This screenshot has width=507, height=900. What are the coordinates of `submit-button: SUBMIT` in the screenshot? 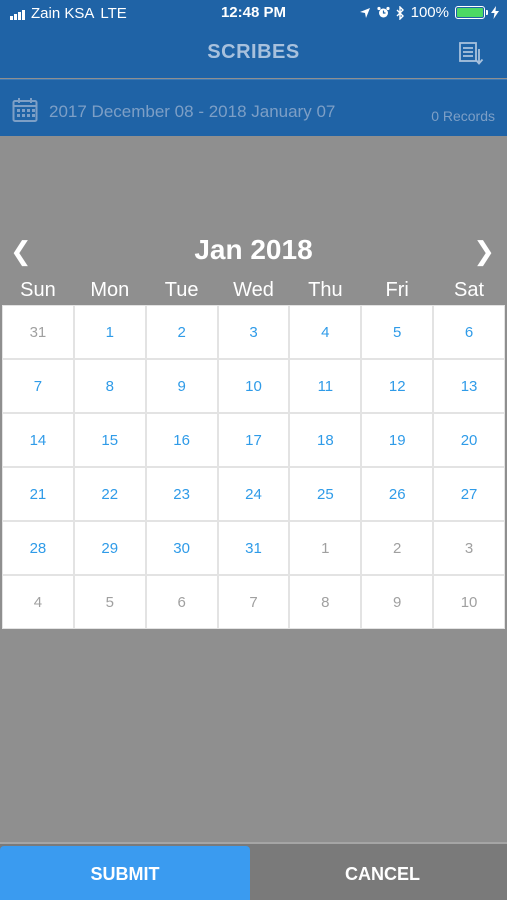 It's located at (125, 873).